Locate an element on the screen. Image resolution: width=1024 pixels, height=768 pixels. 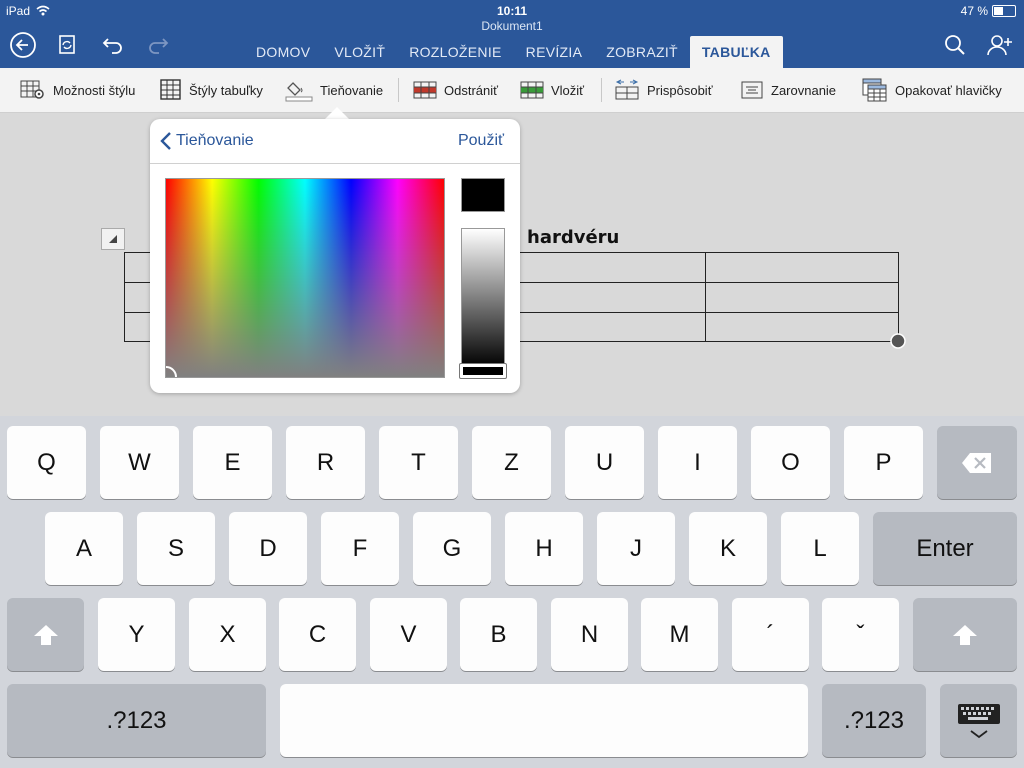
back-circle-icon is located at coordinates (23, 45).